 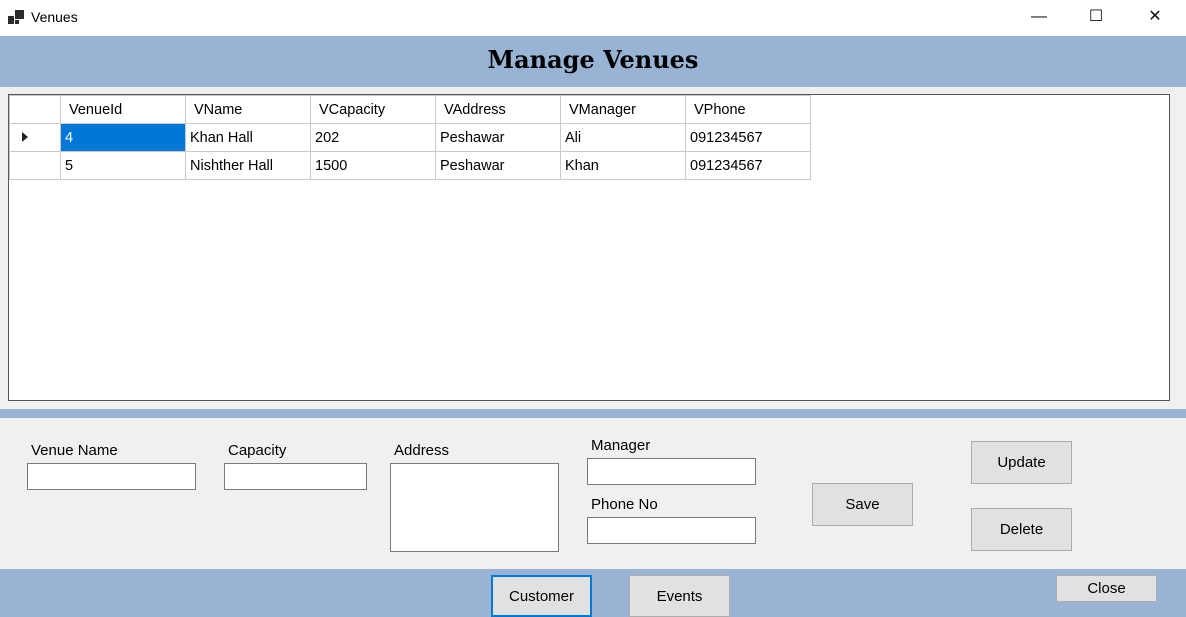 What do you see at coordinates (373, 165) in the screenshot?
I see `grid-cell: 1500` at bounding box center [373, 165].